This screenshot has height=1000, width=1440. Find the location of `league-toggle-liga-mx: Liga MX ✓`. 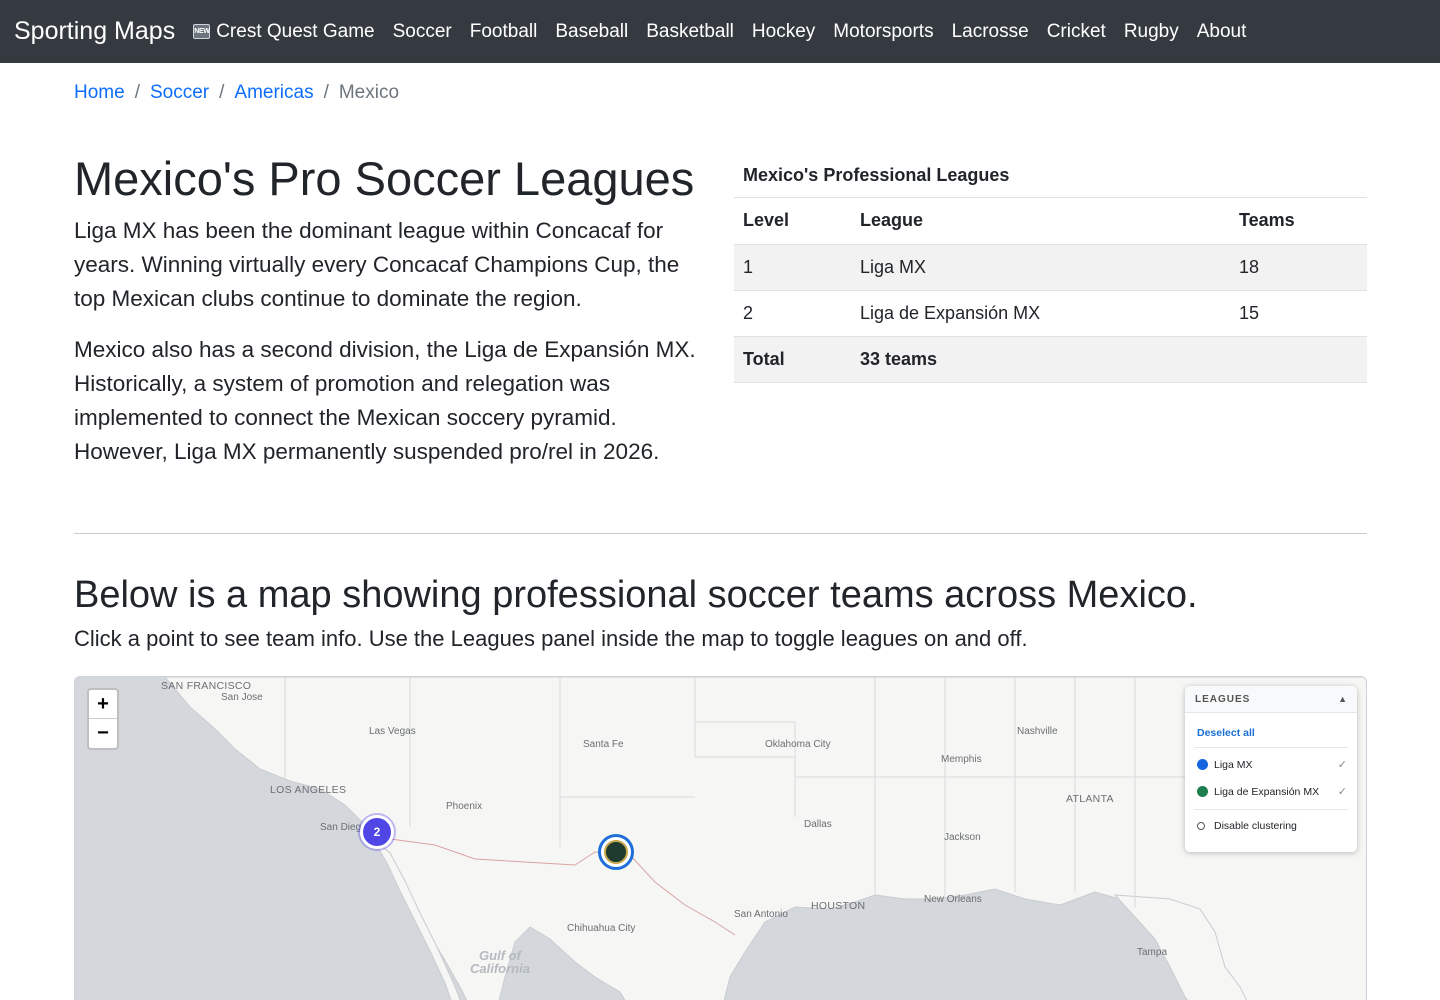

league-toggle-liga-mx: Liga MX ✓ is located at coordinates (1271, 764).